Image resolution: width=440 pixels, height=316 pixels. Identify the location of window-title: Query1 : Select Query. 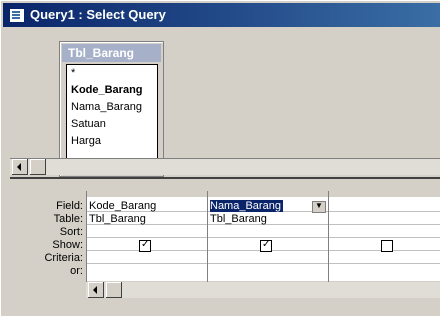
(98, 14).